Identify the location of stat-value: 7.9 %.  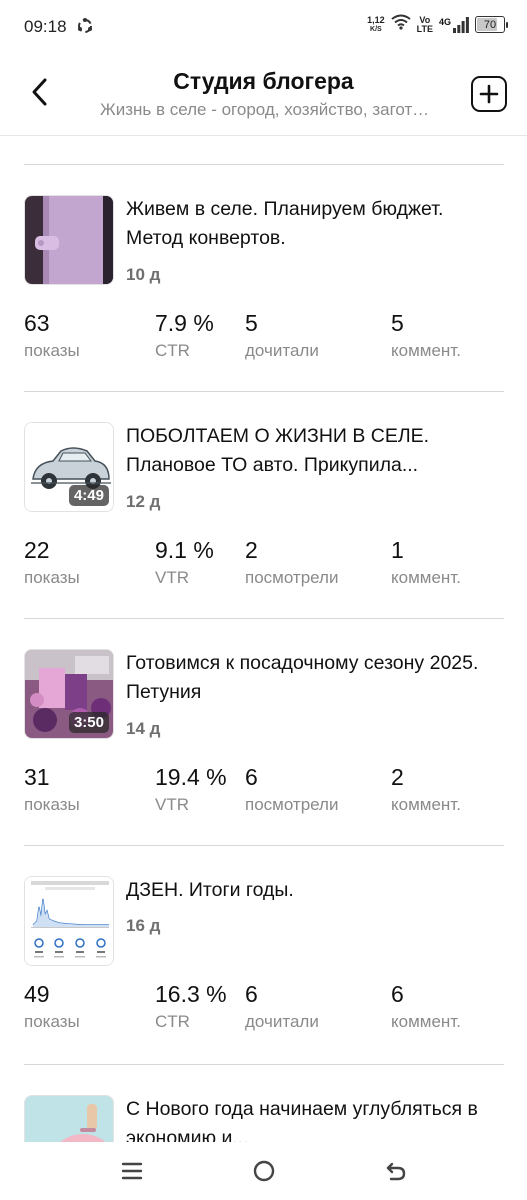
(184, 323).